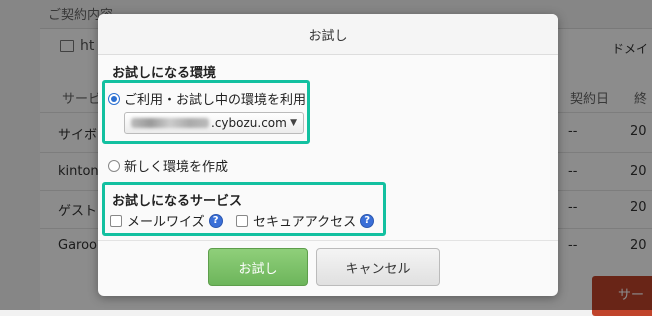 Image resolution: width=652 pixels, height=316 pixels. Describe the element at coordinates (328, 34) in the screenshot. I see `dialog-title: お試し` at that location.